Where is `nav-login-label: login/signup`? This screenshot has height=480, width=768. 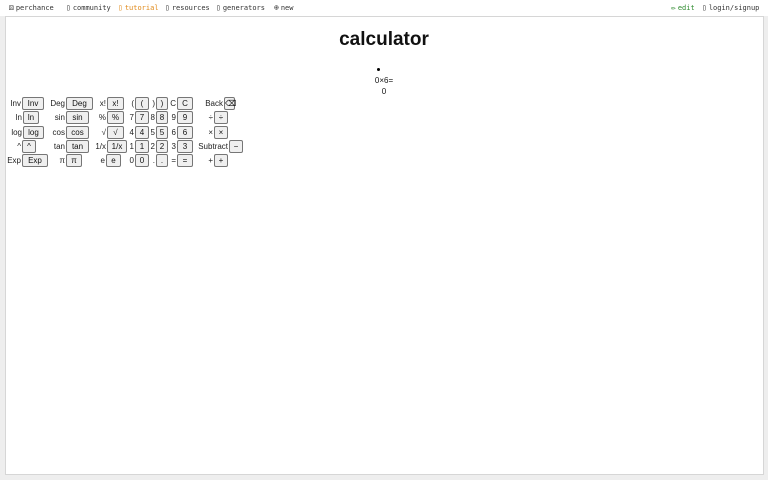
nav-login-label: login/signup is located at coordinates (734, 8).